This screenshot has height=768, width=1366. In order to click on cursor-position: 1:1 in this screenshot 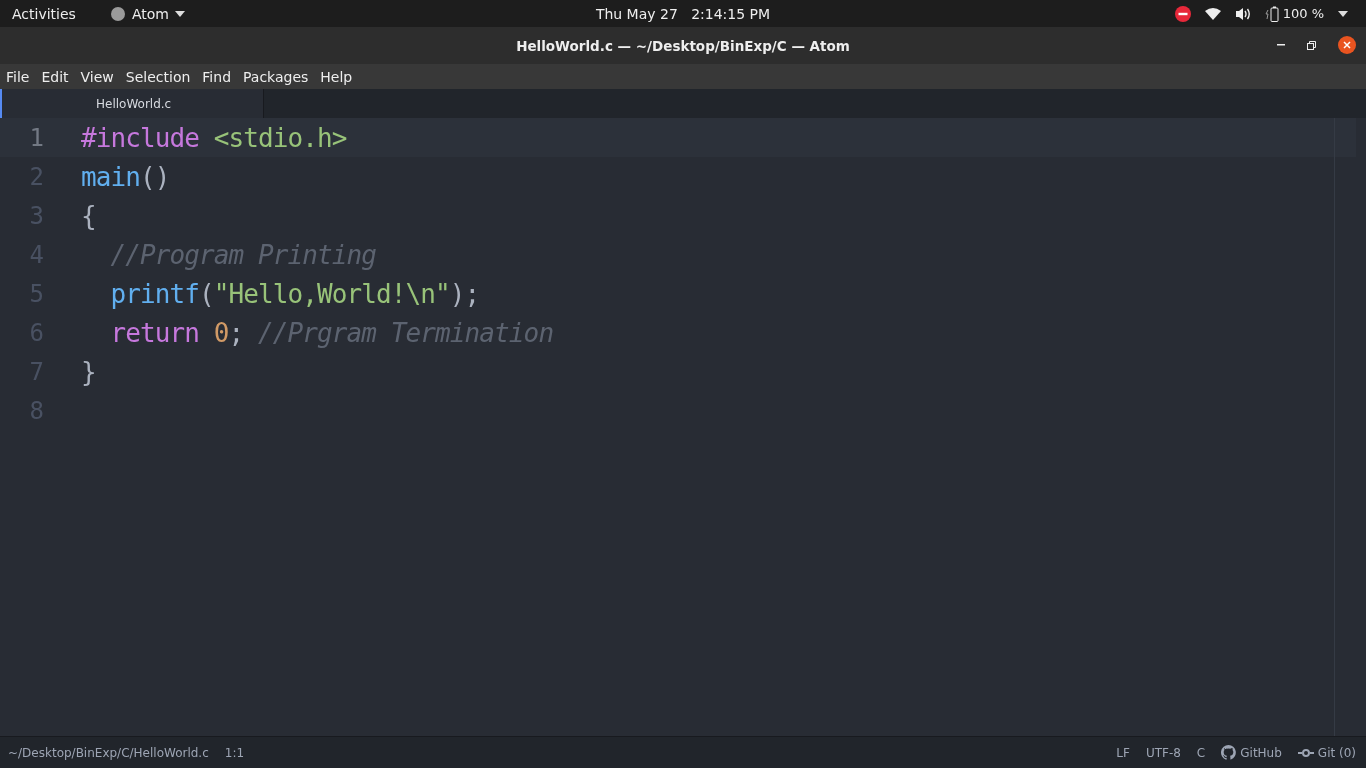, I will do `click(234, 752)`.